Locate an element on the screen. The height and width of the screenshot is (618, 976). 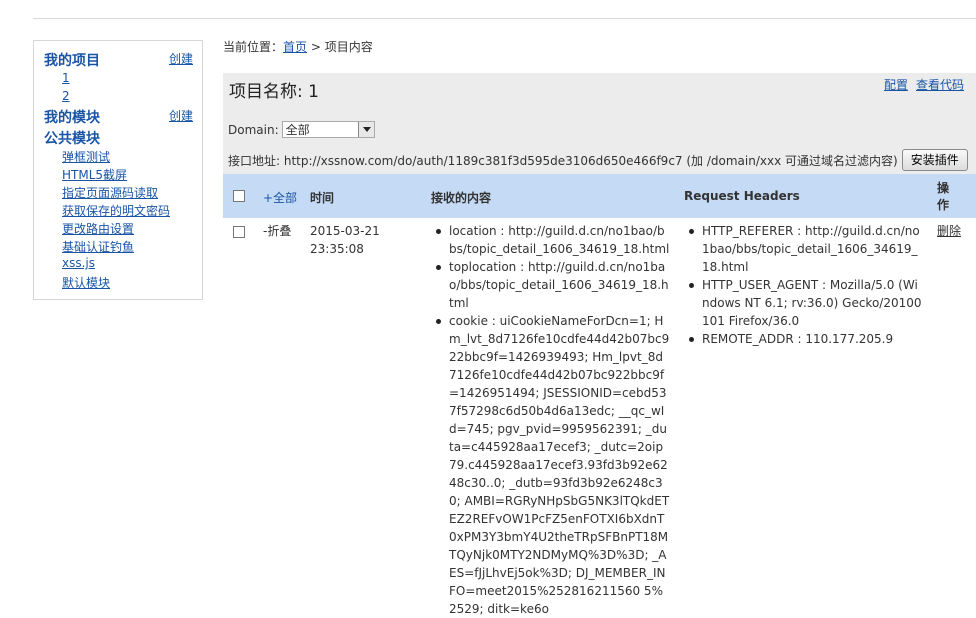
row-date: 2015-03-21 is located at coordinates (345, 231).